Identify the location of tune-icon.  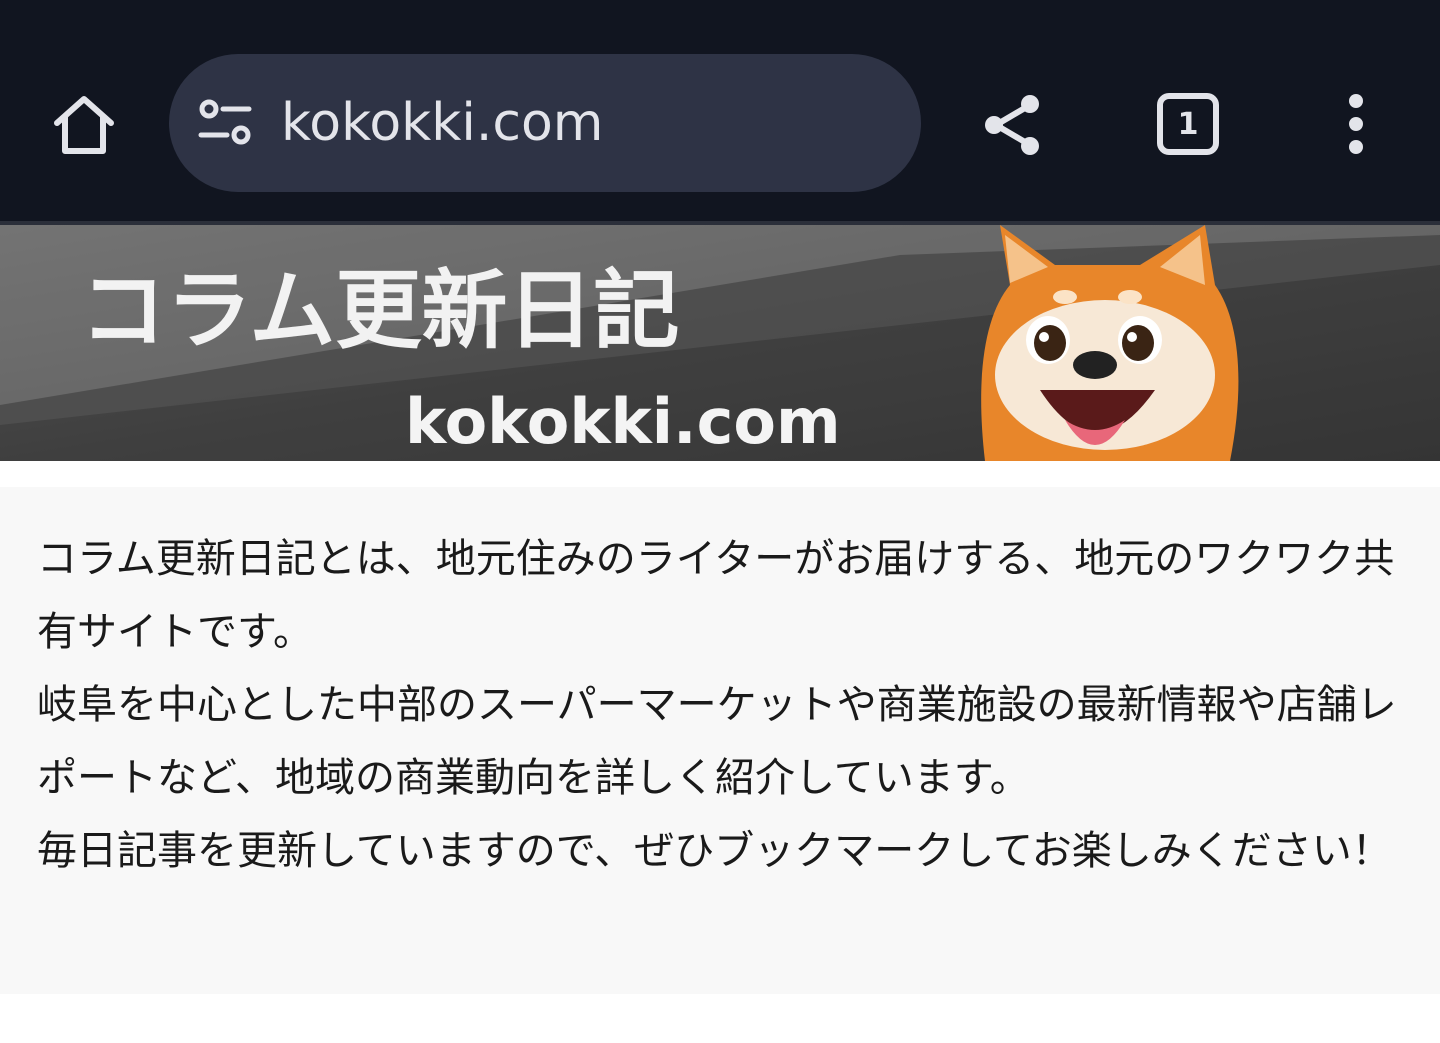
(225, 122).